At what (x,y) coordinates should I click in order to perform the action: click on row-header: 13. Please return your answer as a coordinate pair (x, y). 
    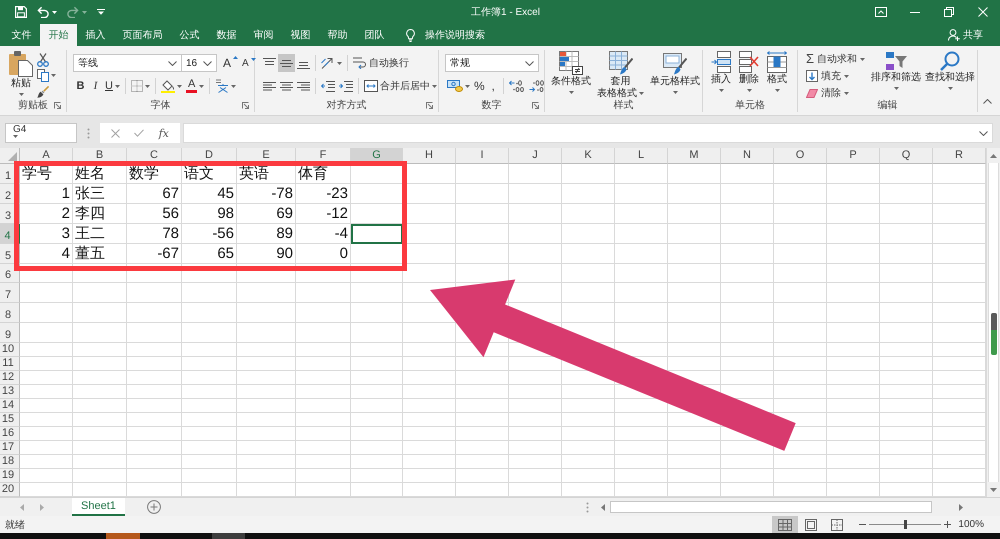
    Looking at the image, I should click on (10, 392).